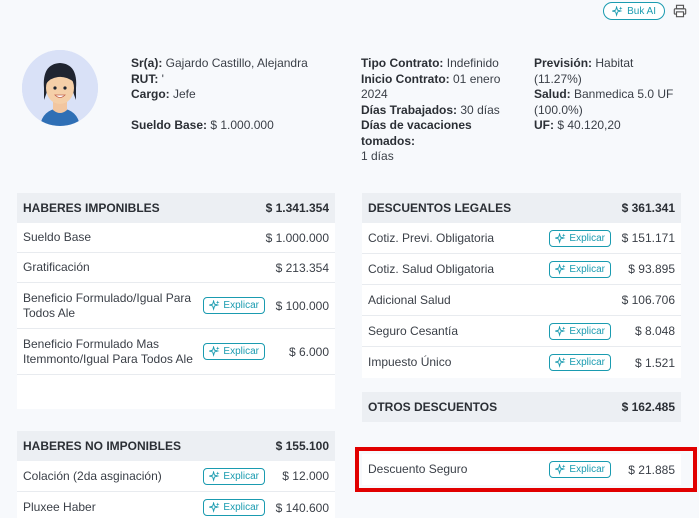 This screenshot has height=518, width=699. Describe the element at coordinates (60, 88) in the screenshot. I see `avatar` at that location.